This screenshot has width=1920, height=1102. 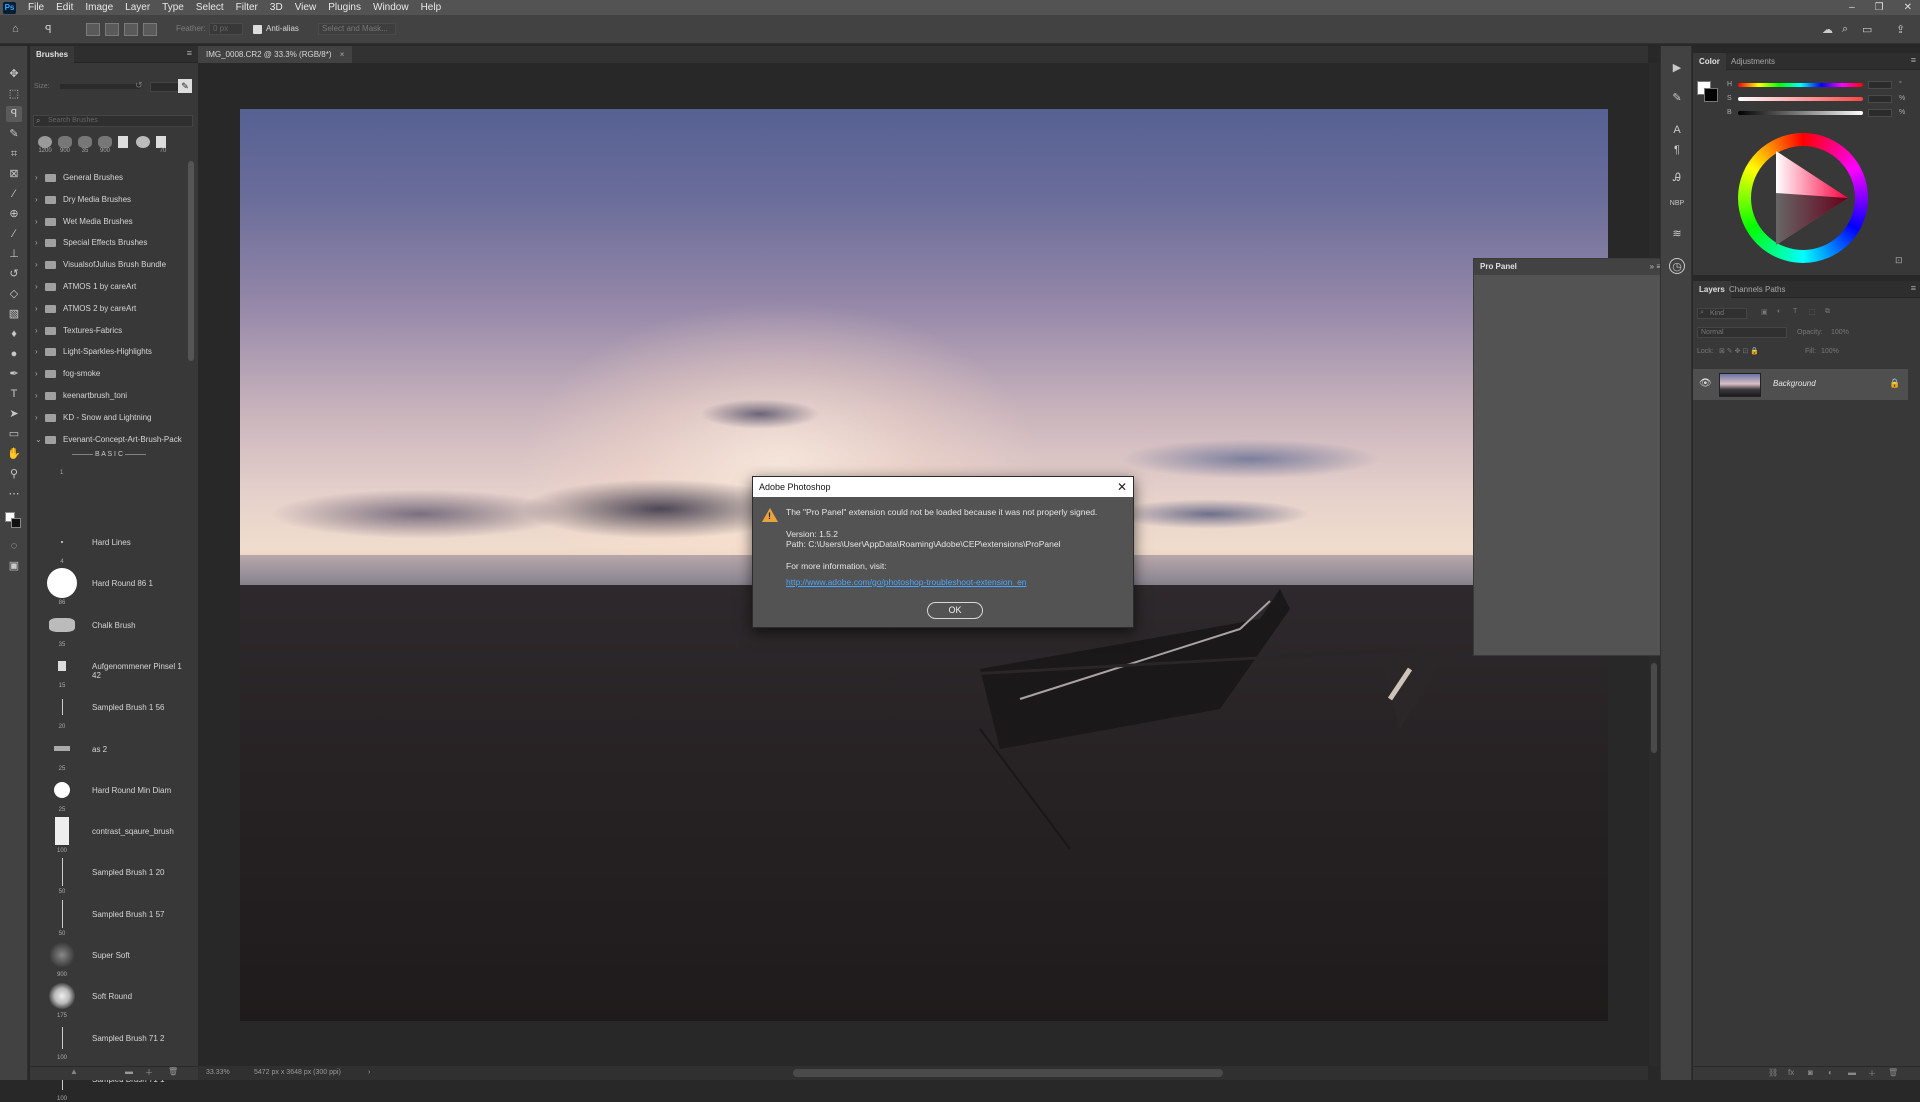 What do you see at coordinates (137, 7) in the screenshot?
I see `menu-layer: Layer` at bounding box center [137, 7].